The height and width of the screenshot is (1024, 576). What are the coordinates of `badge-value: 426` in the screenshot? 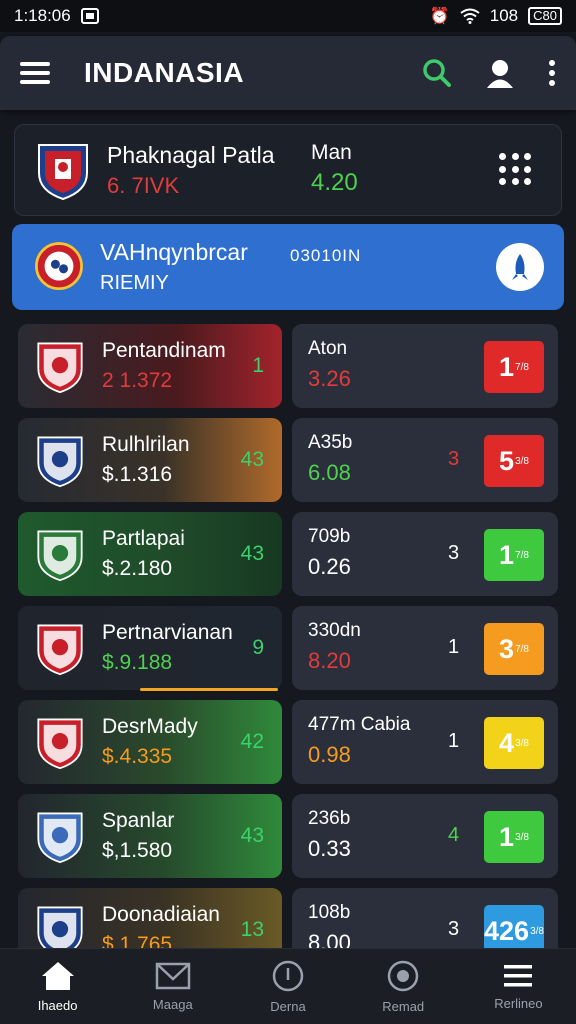 It's located at (507, 930).